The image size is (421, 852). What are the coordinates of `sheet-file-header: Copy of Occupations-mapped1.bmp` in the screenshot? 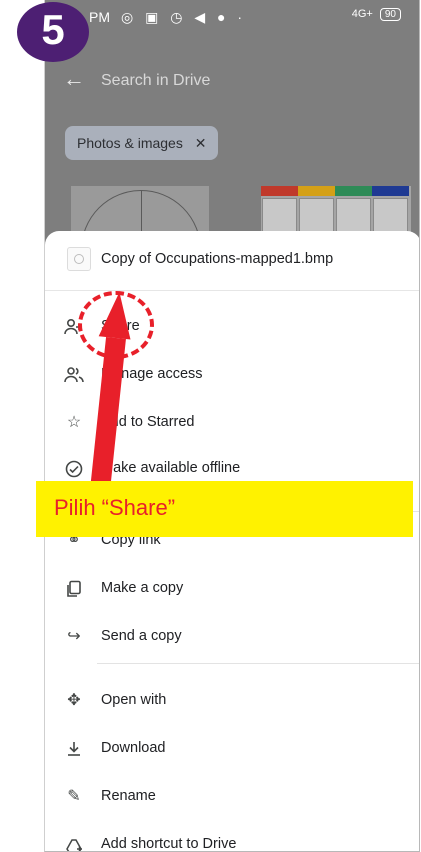 It's located at (232, 261).